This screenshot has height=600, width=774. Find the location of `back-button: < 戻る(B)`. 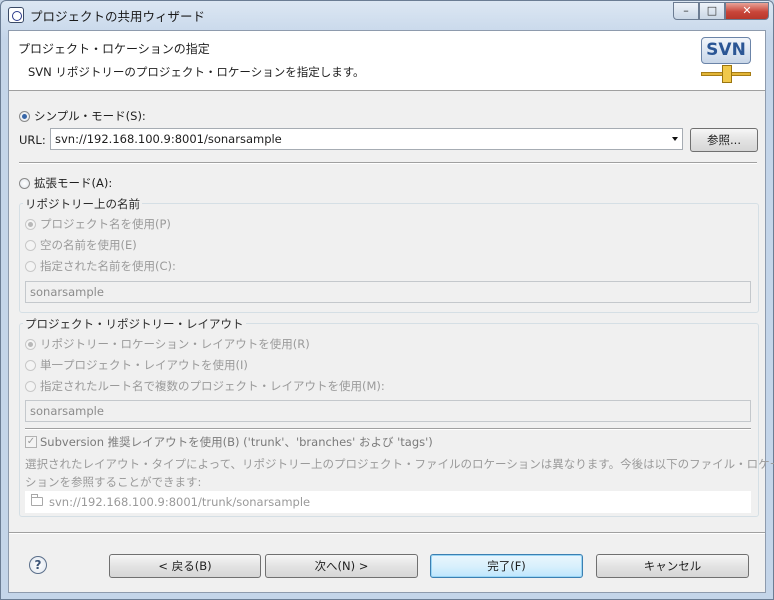

back-button: < 戻る(B) is located at coordinates (185, 566).